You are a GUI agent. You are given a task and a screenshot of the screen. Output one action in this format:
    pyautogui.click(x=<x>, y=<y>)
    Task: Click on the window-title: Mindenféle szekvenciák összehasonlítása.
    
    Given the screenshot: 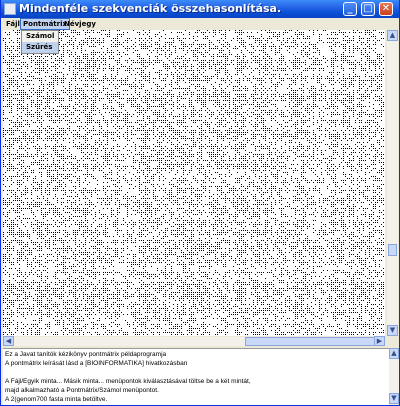 What is the action you would take?
    pyautogui.click(x=150, y=8)
    